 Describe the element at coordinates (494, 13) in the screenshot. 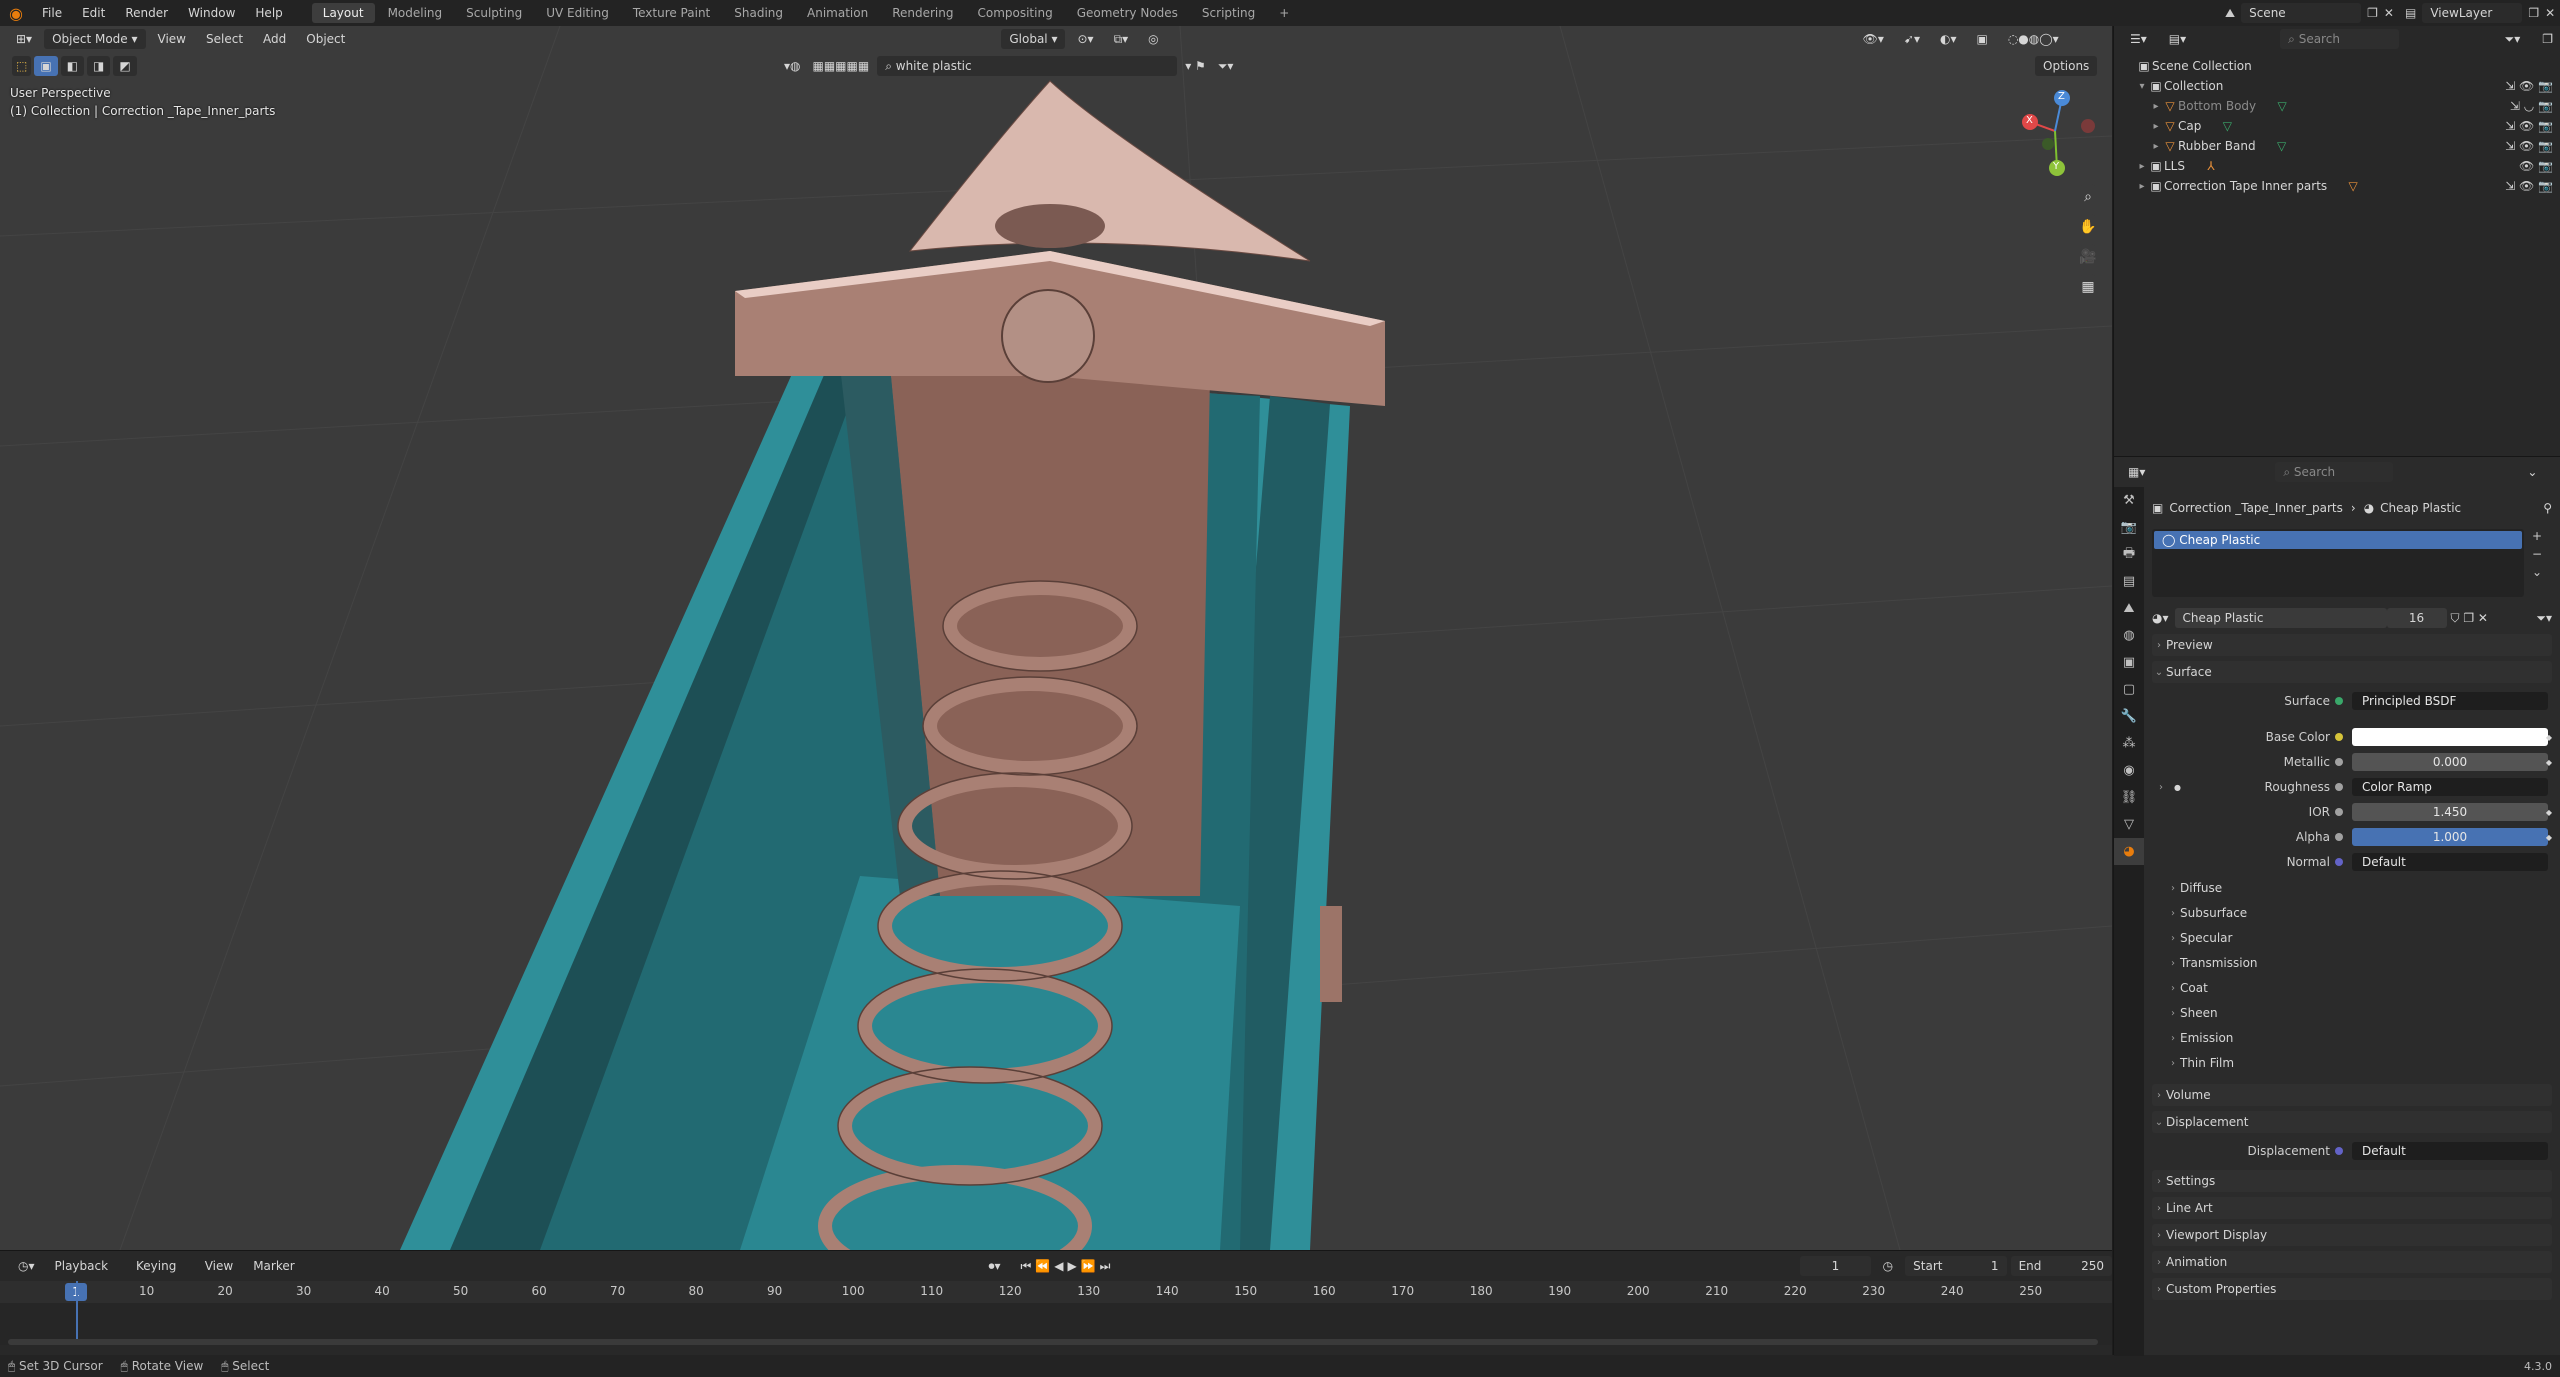

I see `tab-sculpting: Sculpting` at that location.